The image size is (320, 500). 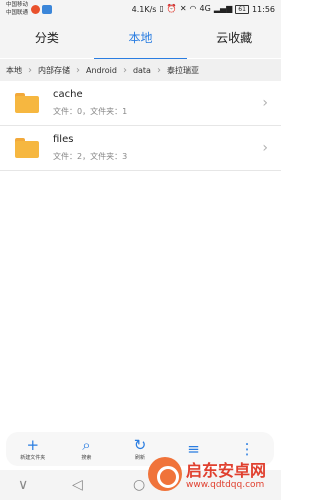 I want to click on breadcrumb-item: 泰拉瑞亚, so click(x=183, y=70).